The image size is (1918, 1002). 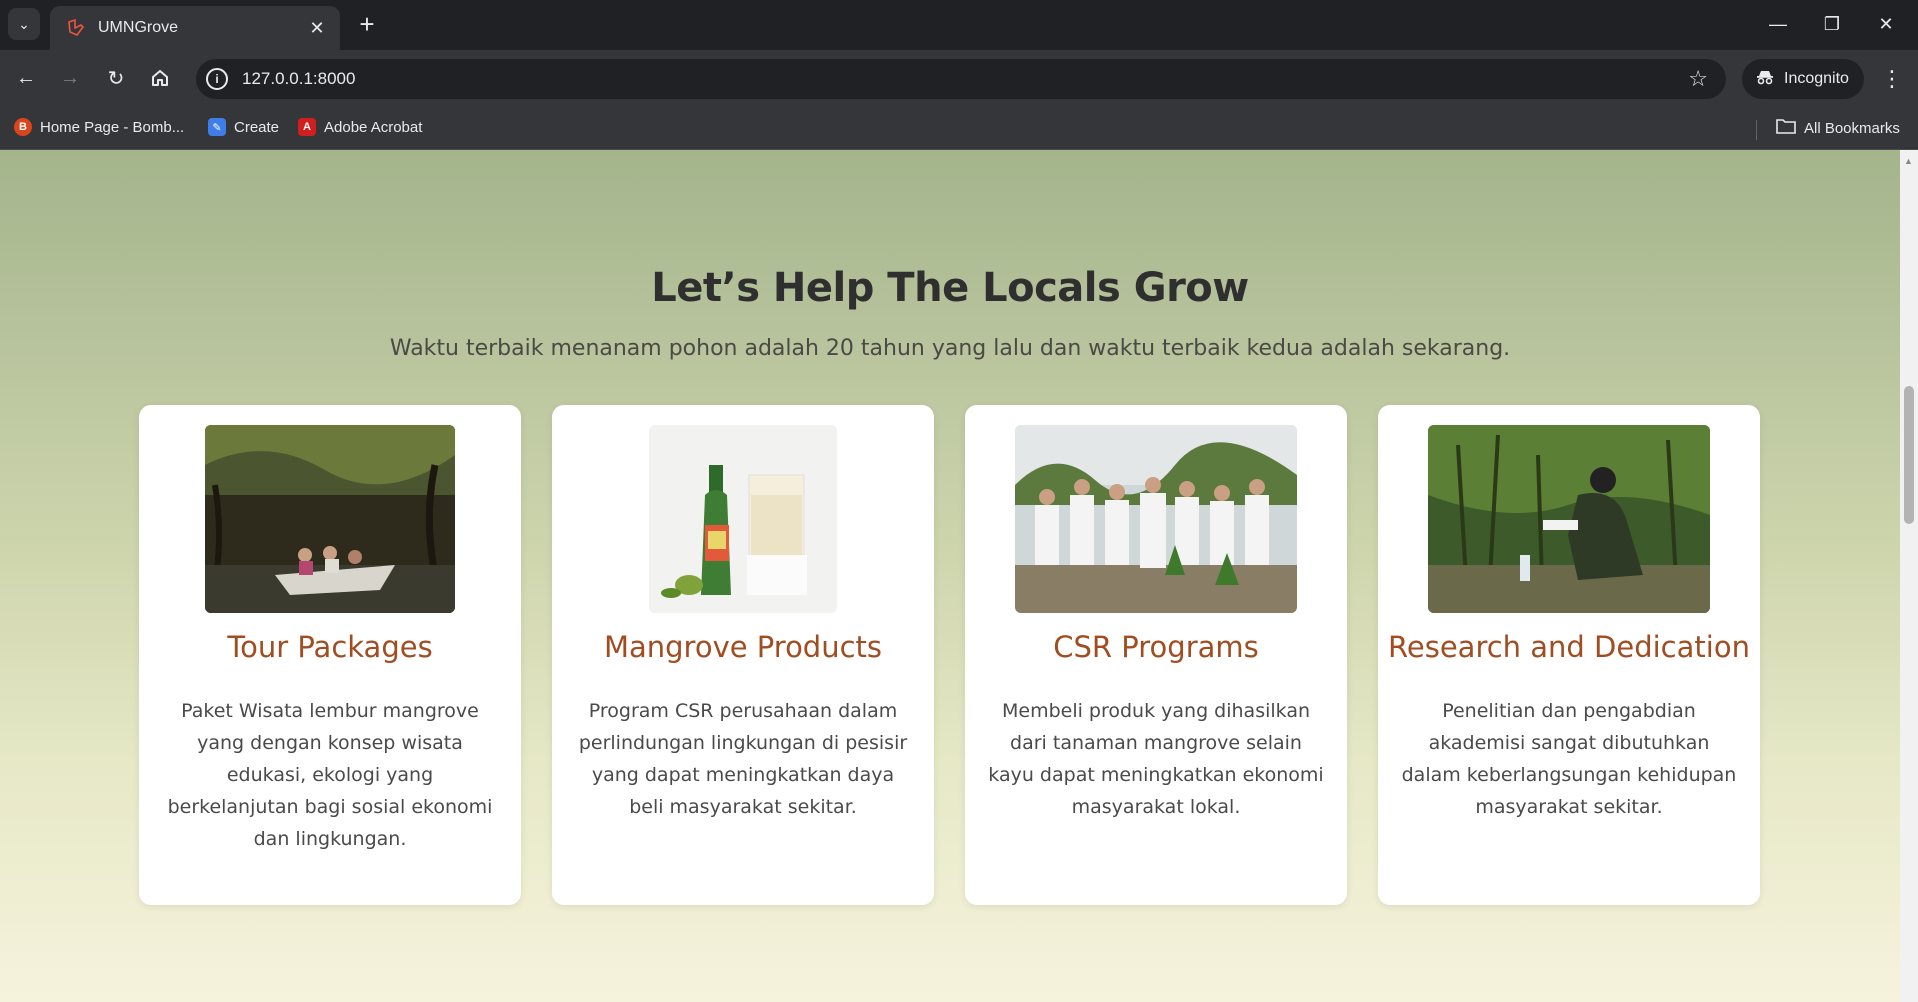 I want to click on close-tab-icon: ✕, so click(x=317, y=28).